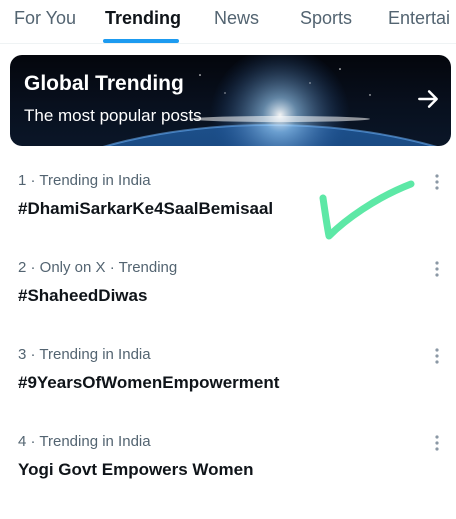 Image resolution: width=456 pixels, height=519 pixels. What do you see at coordinates (84, 441) in the screenshot?
I see `trend-context: 4 · Trending in India` at bounding box center [84, 441].